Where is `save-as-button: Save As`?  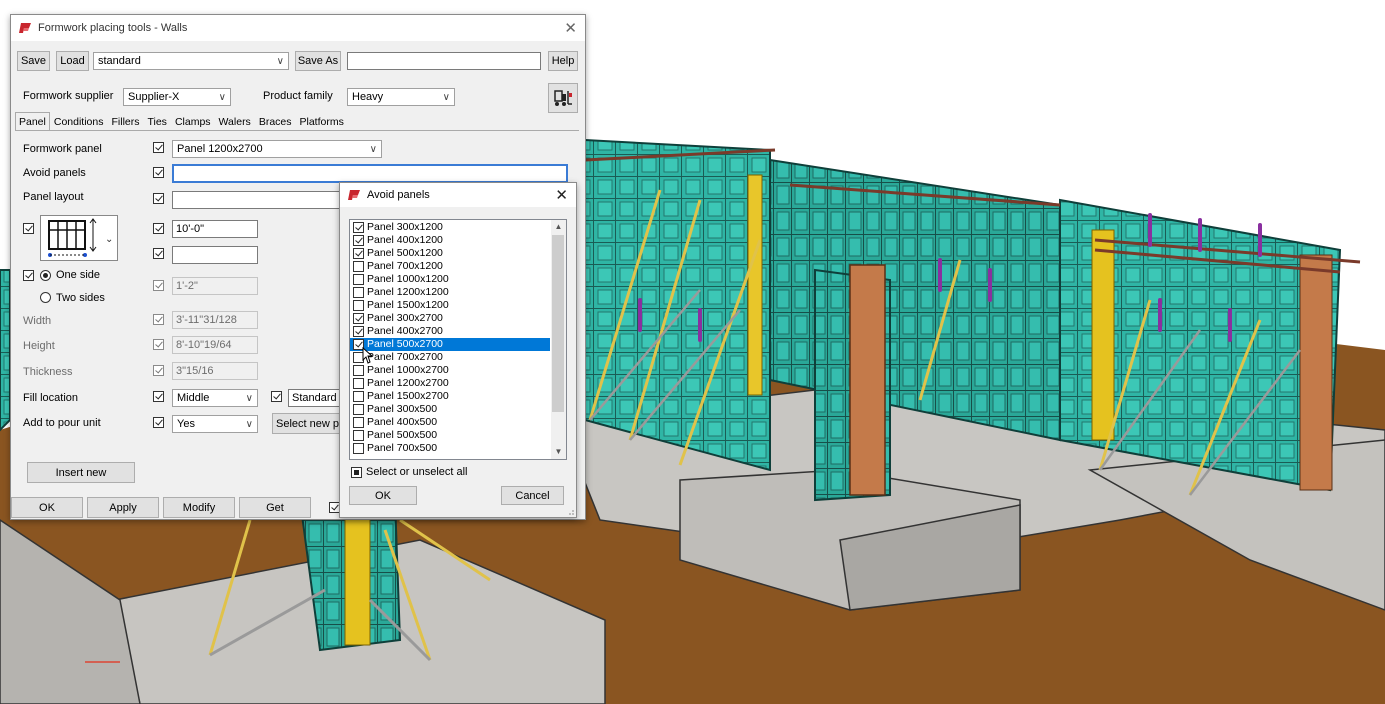
save-as-button: Save As is located at coordinates (318, 61).